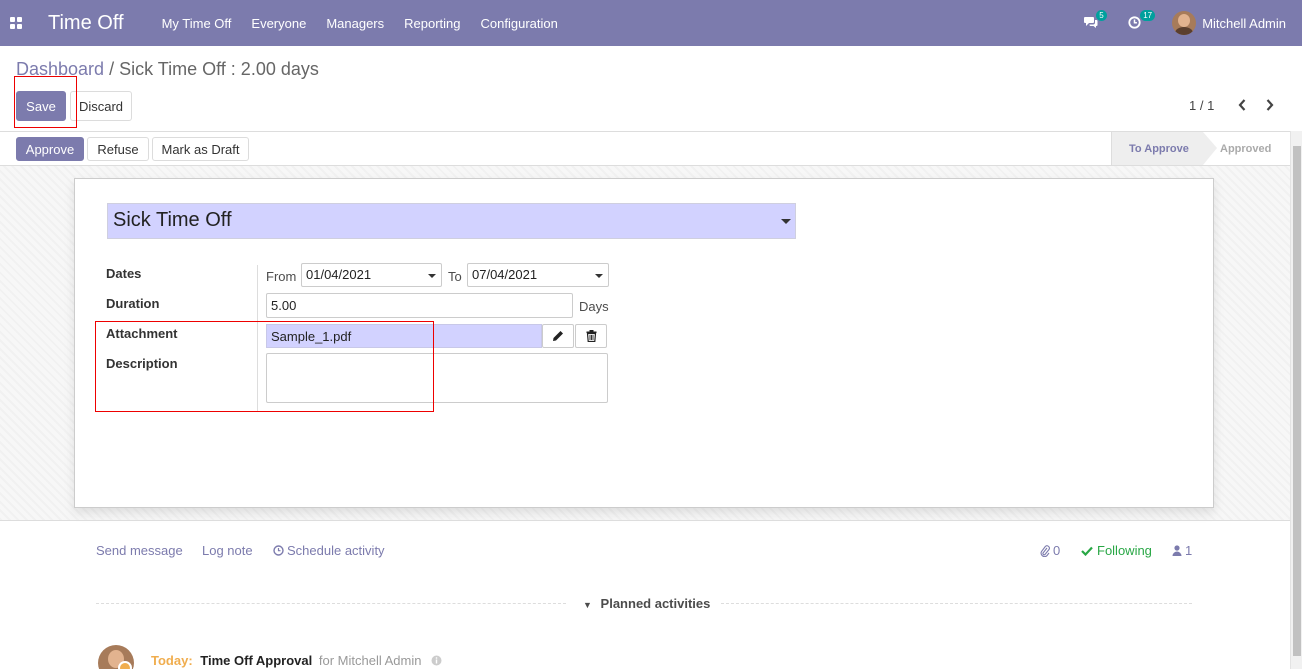 The image size is (1302, 669). I want to click on time-off-type-value: Sick Time Off, so click(172, 220).